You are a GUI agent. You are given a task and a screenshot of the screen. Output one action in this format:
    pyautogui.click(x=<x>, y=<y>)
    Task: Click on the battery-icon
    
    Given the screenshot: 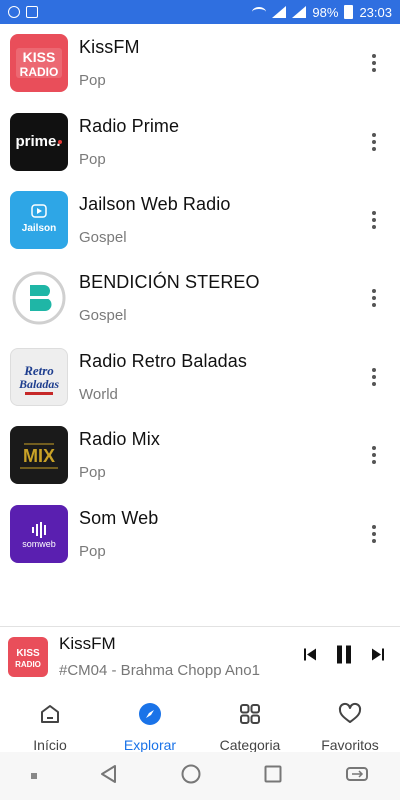 What is the action you would take?
    pyautogui.click(x=349, y=12)
    